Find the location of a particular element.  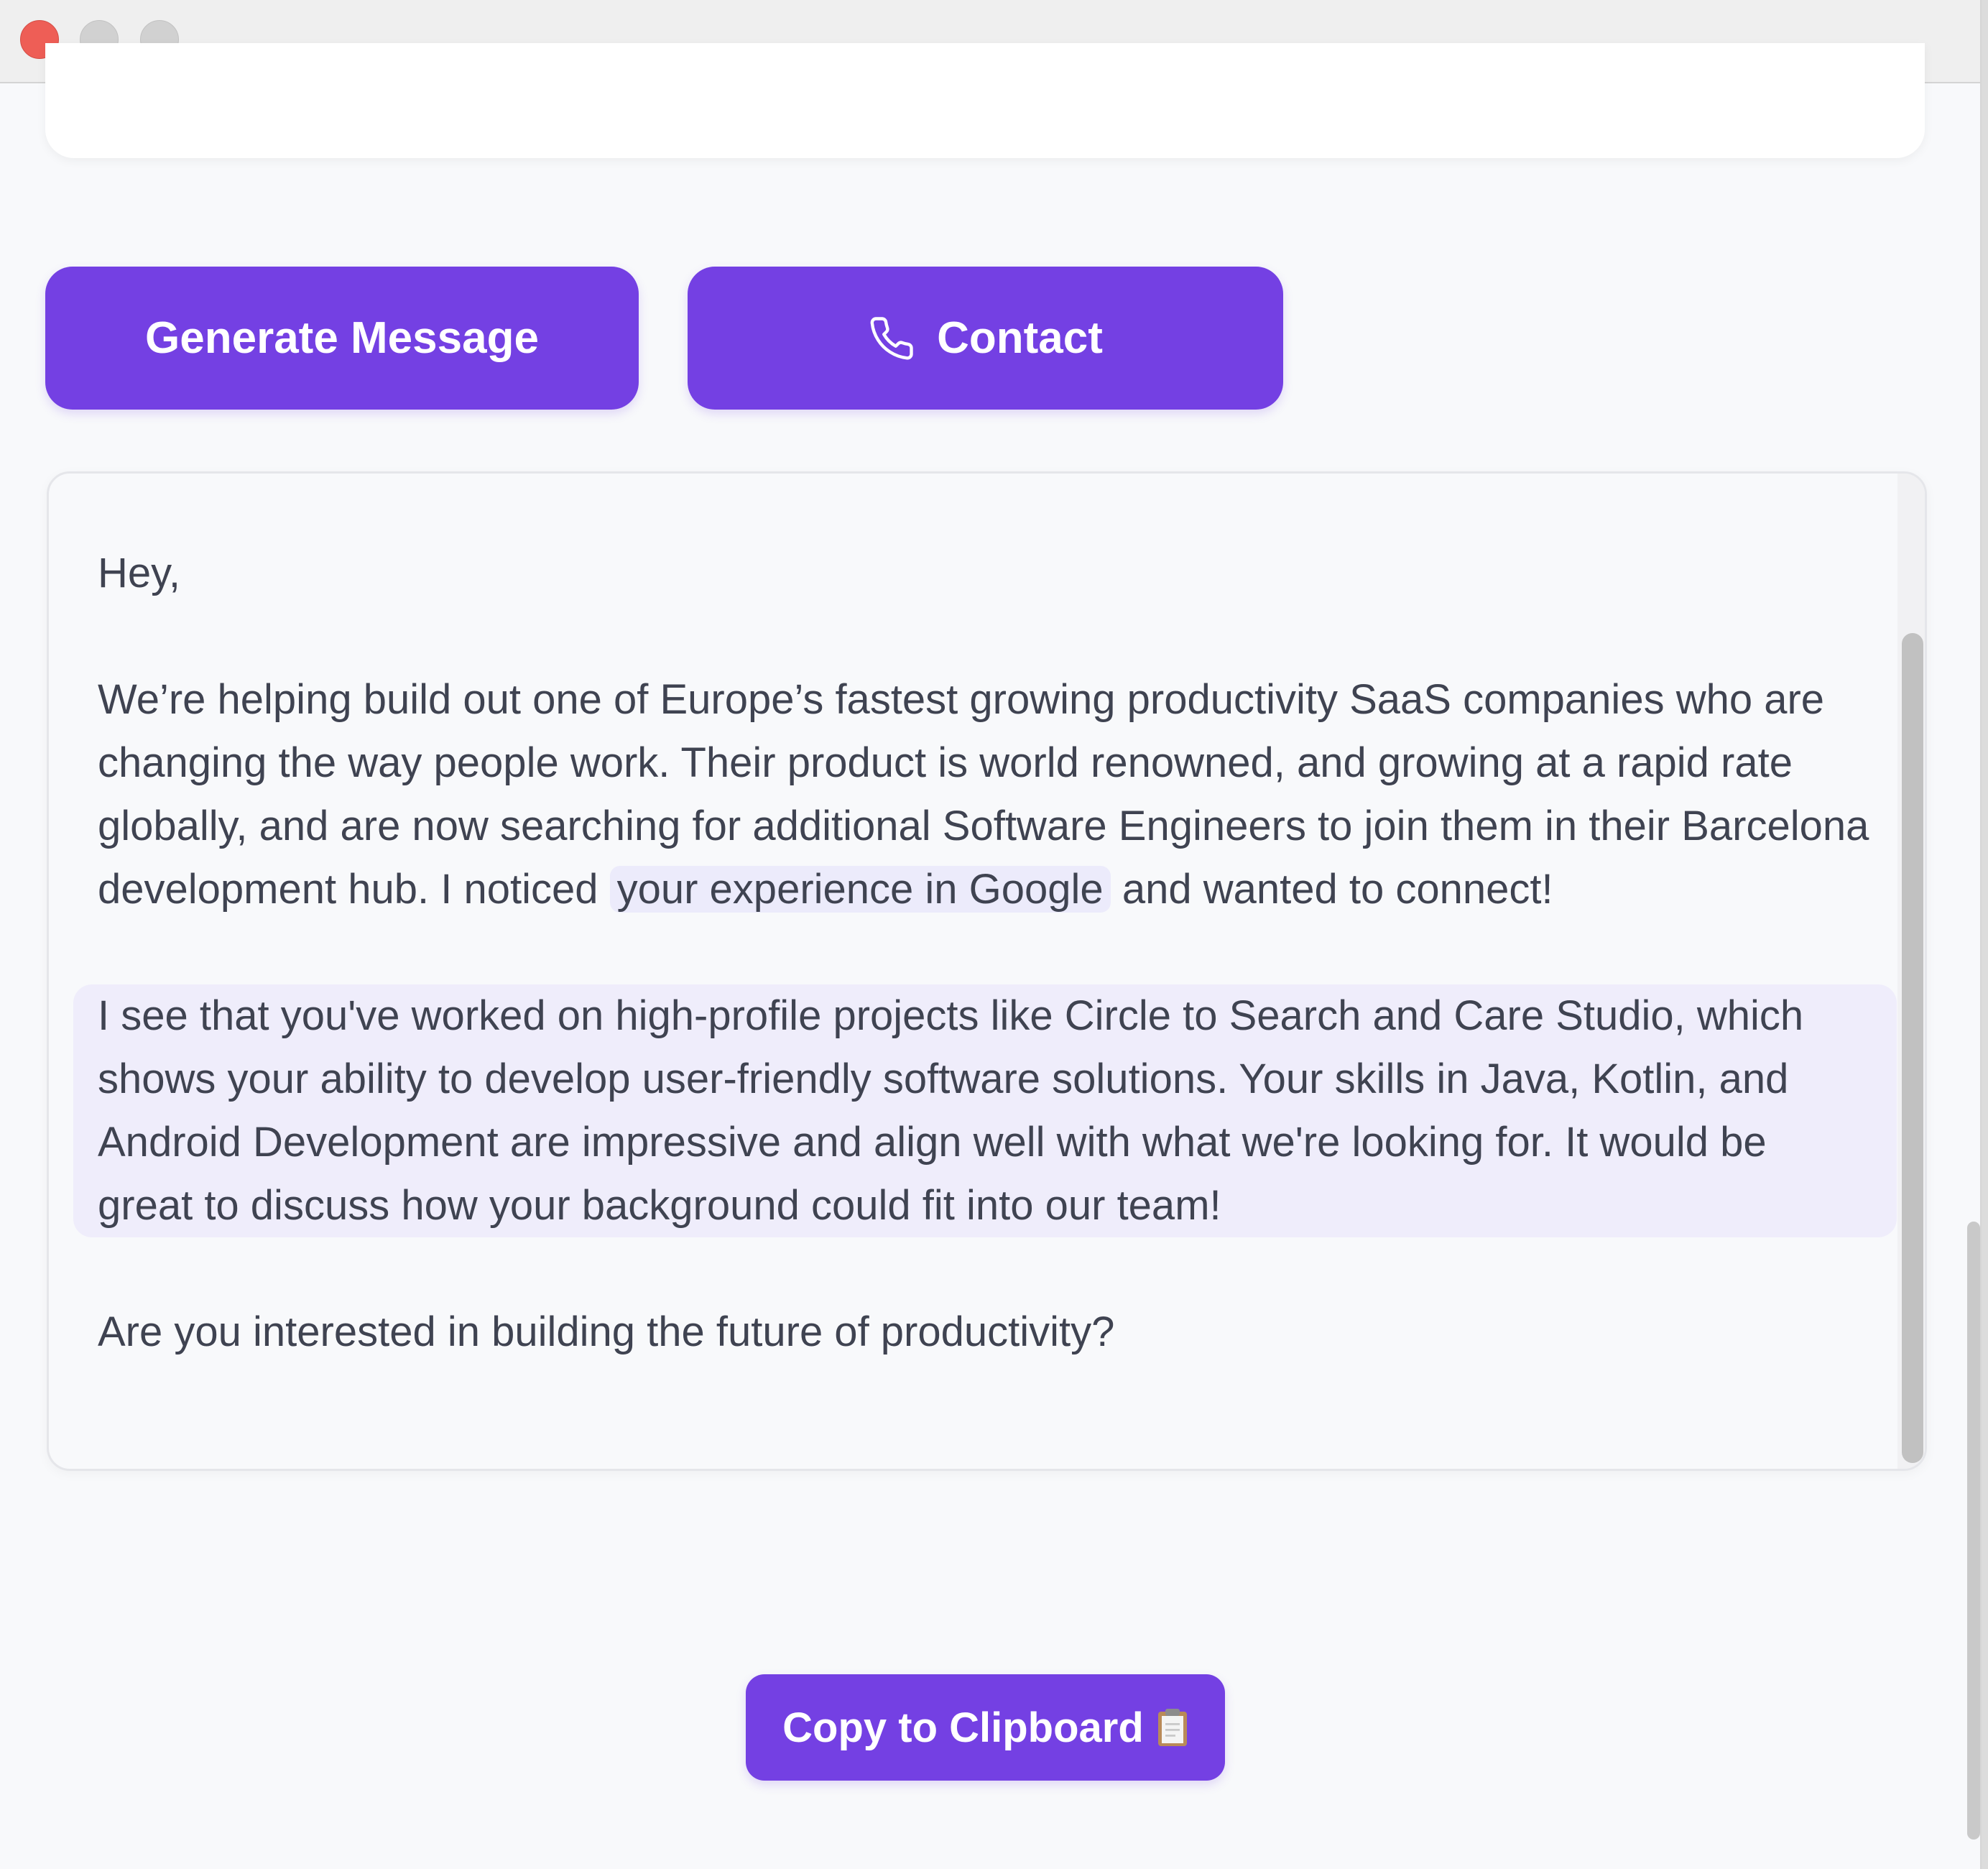

copy-label: Copy to Clipboard is located at coordinates (963, 1727).